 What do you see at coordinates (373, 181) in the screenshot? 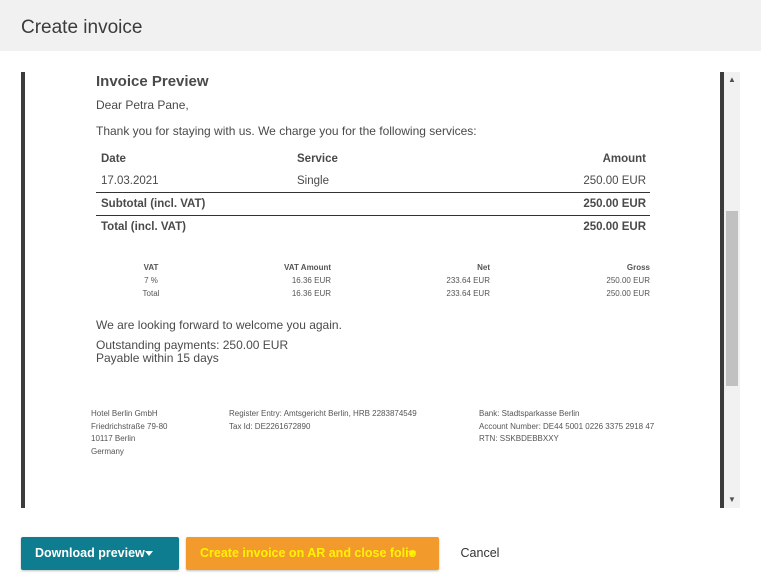
I see `table-row: 17.03.2021 Single 250.00 EUR` at bounding box center [373, 181].